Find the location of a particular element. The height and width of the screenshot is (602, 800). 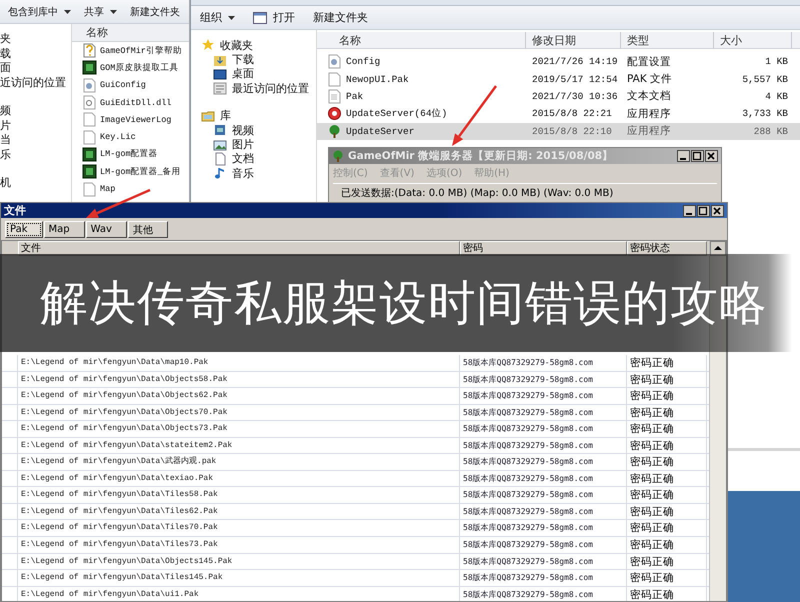

column-header: 密码 is located at coordinates (543, 248).